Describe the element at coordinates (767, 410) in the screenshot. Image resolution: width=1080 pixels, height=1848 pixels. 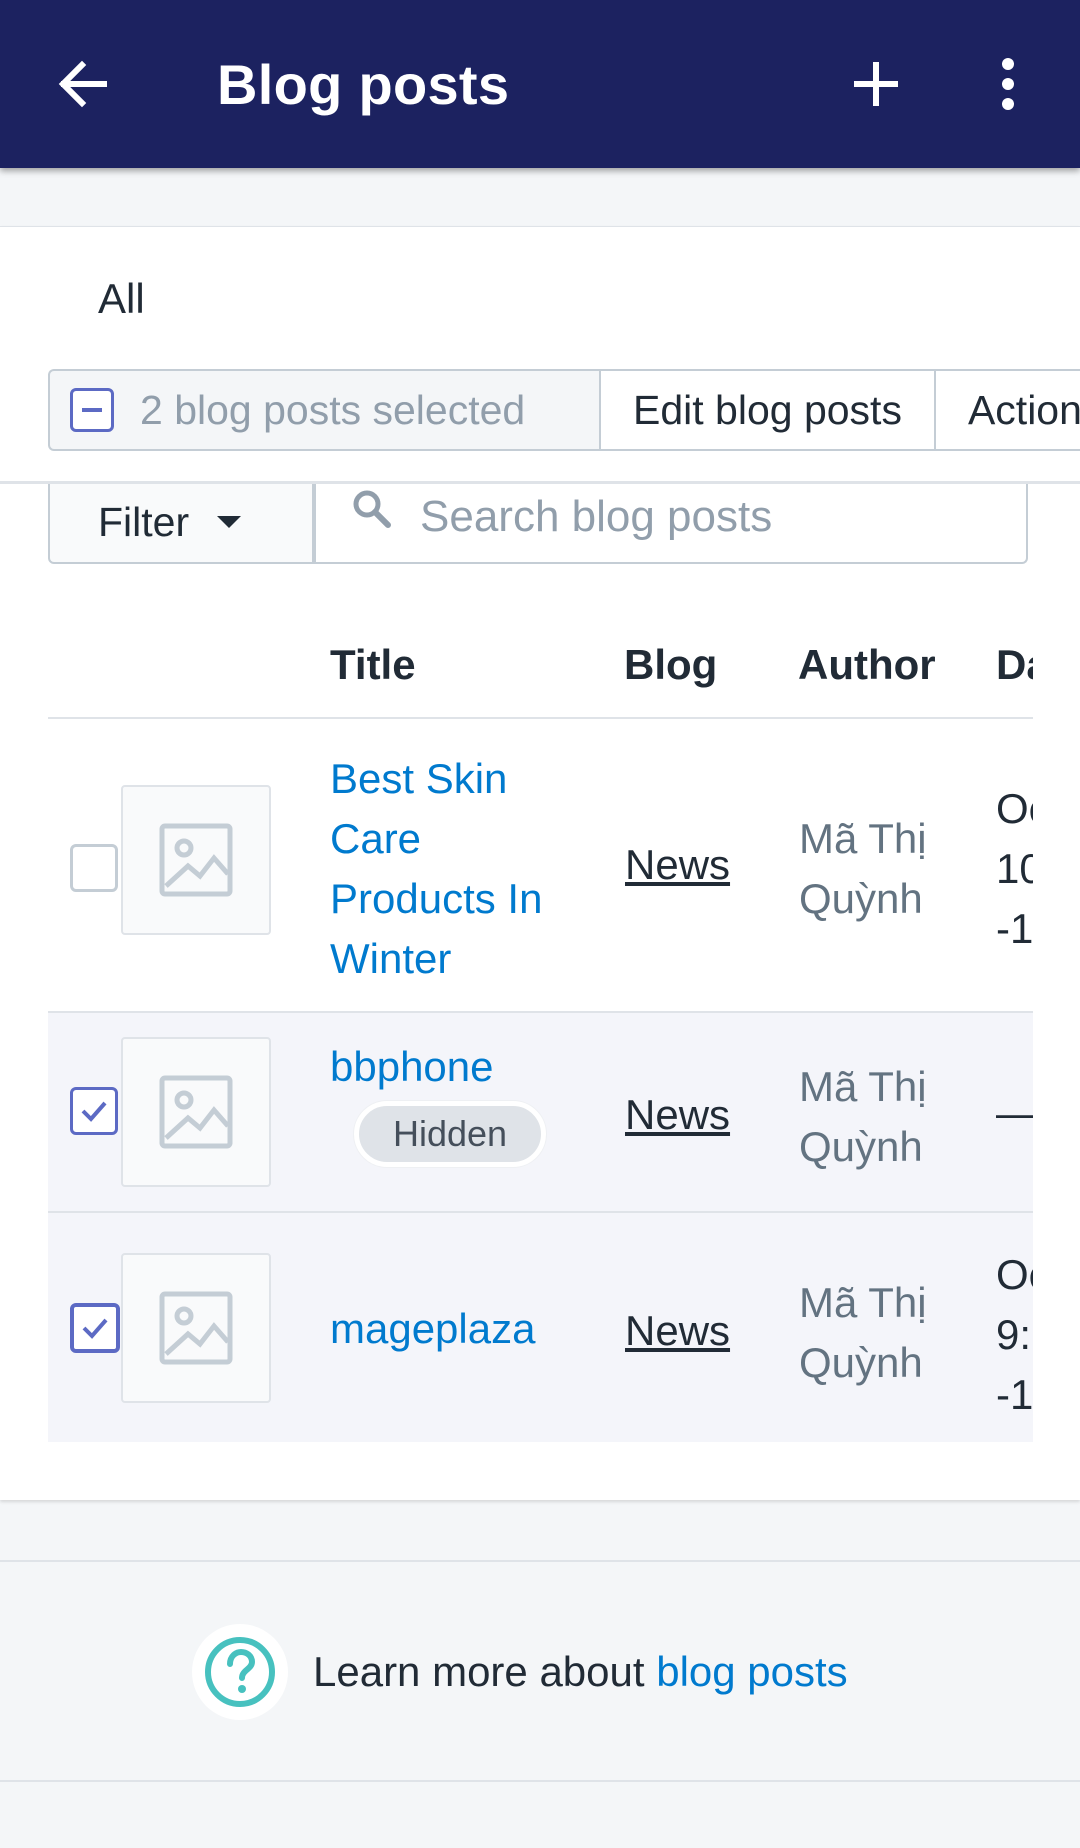
I see `edit-blog-posts-button: Edit blog posts` at that location.